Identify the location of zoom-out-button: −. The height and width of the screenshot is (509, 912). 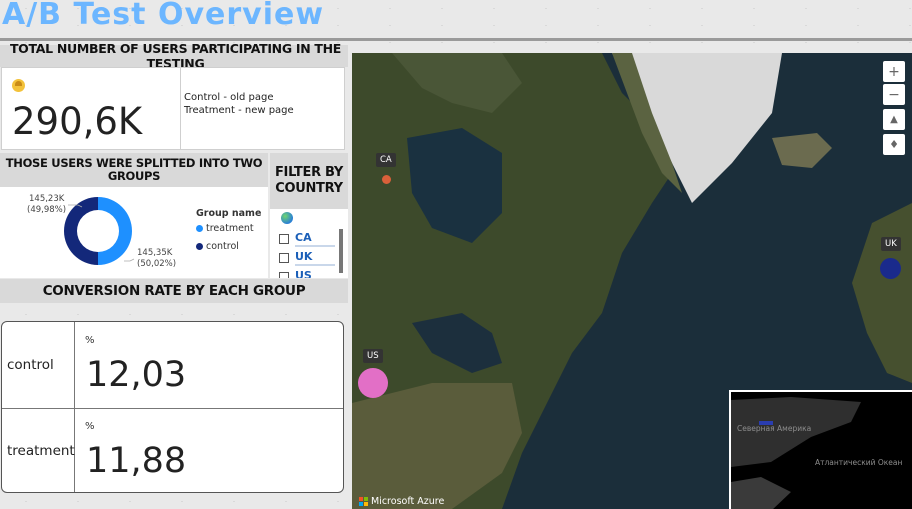
(894, 94).